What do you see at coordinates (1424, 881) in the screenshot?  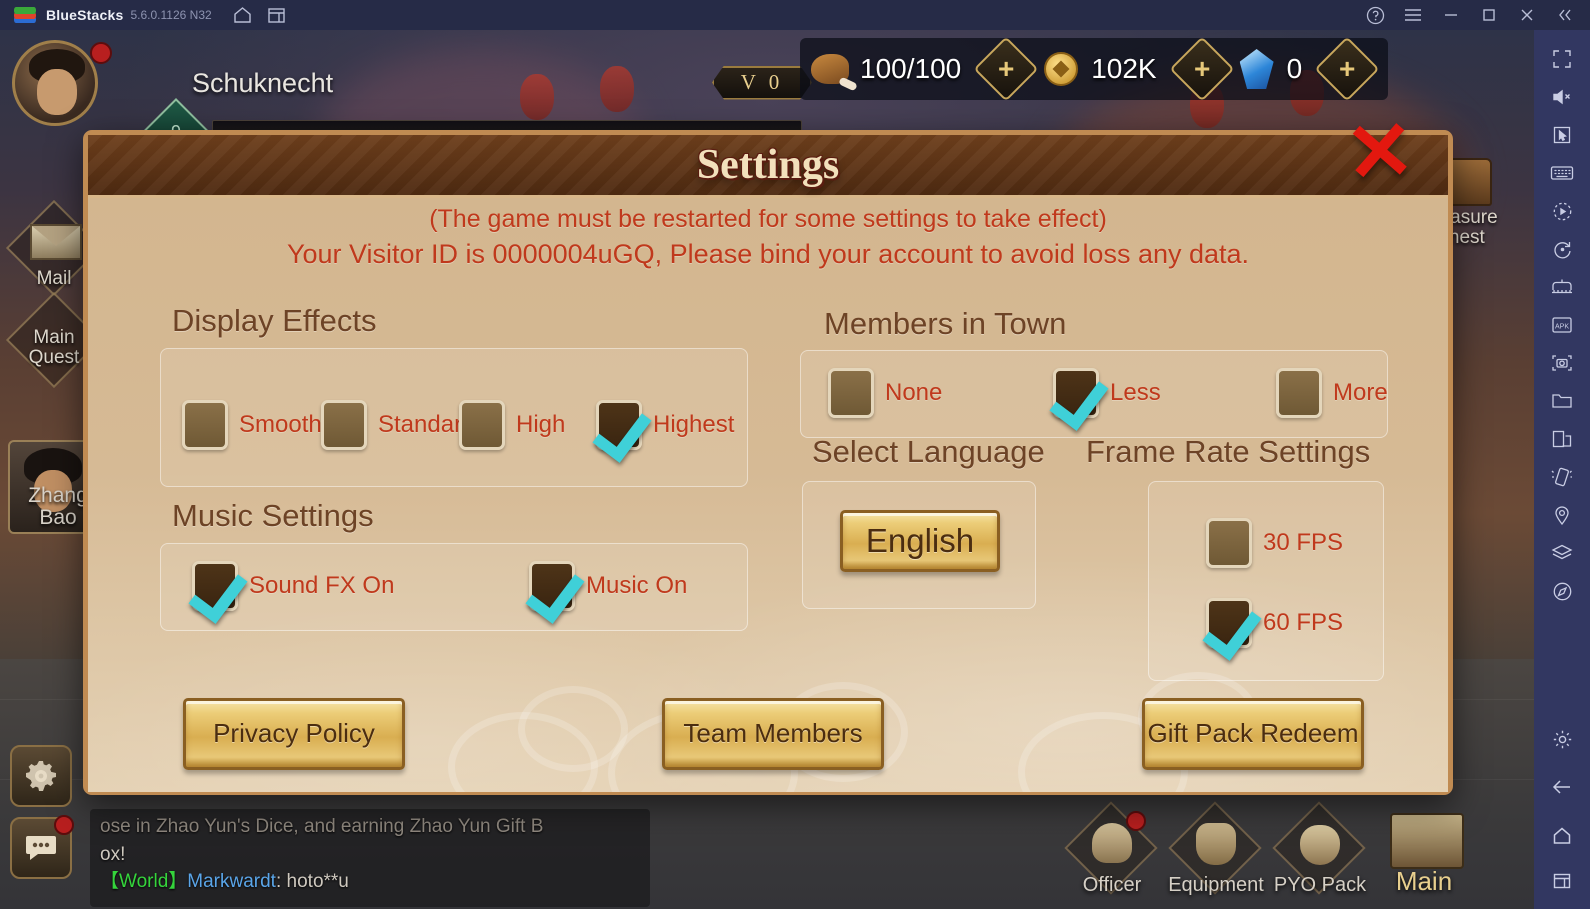 I see `nav-main-label: Main` at bounding box center [1424, 881].